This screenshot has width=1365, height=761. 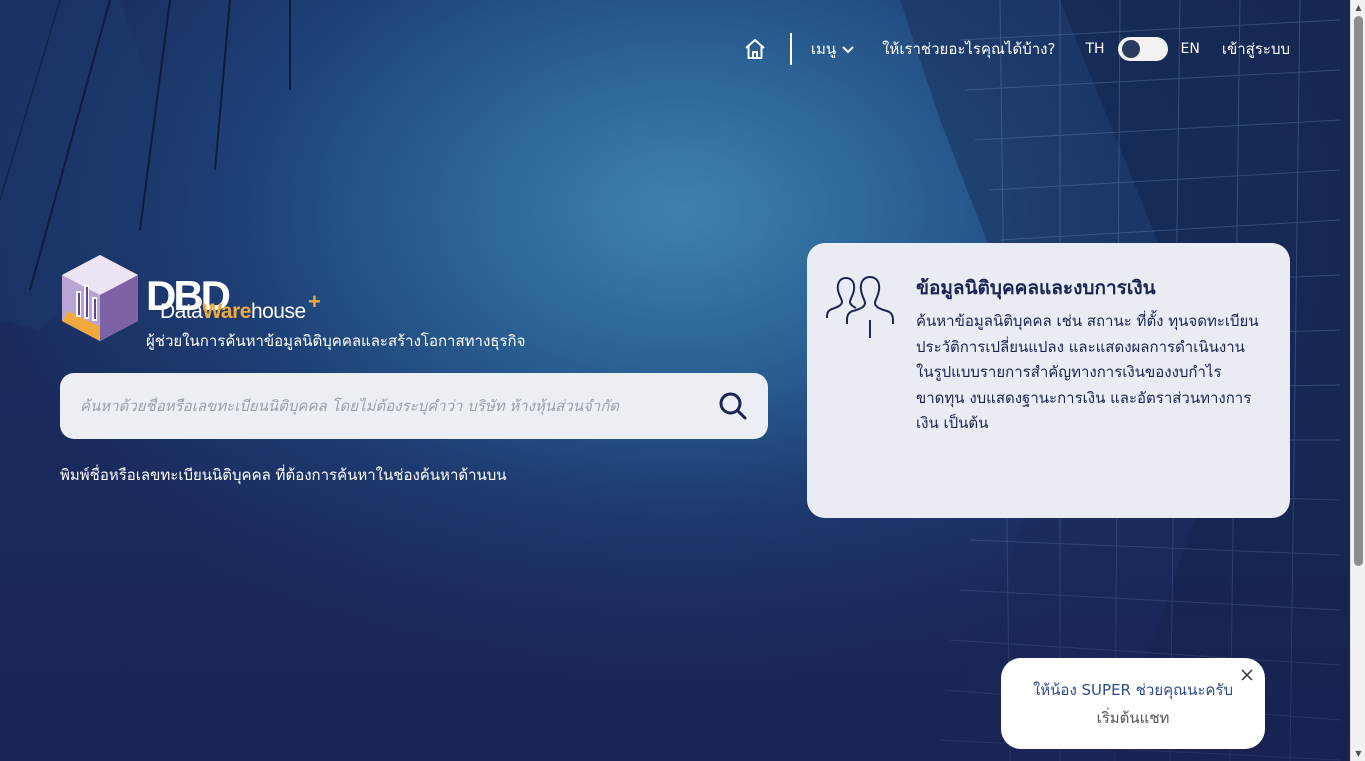 I want to click on chevron-down-icon, so click(x=848, y=49).